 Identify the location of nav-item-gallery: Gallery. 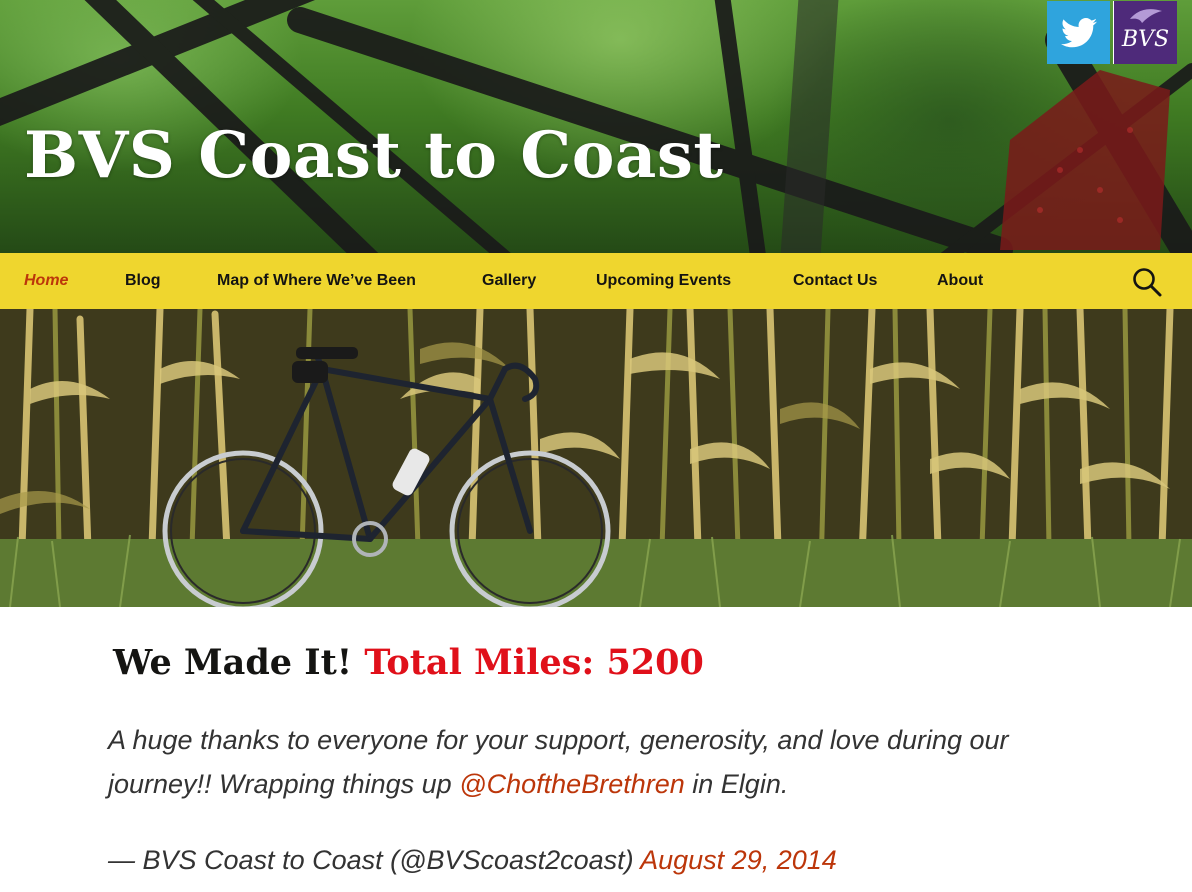
(509, 281).